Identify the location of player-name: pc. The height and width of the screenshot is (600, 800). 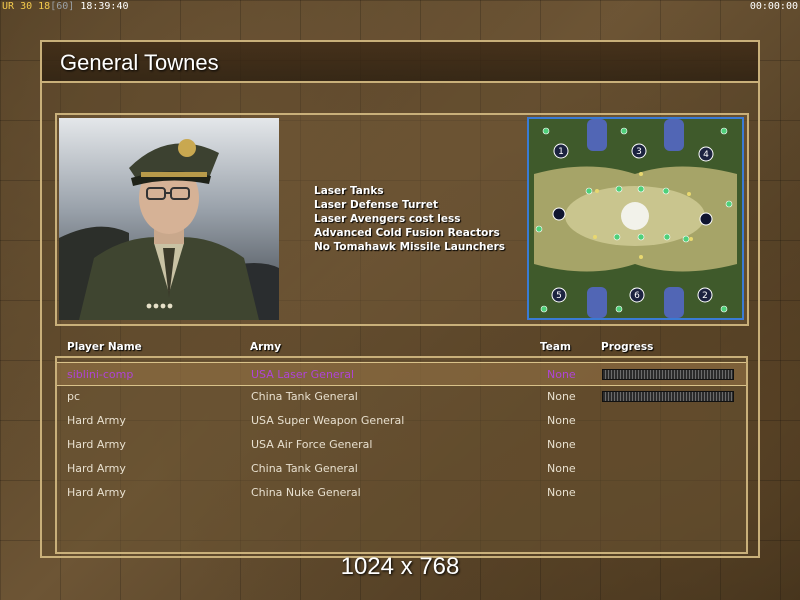
(74, 396).